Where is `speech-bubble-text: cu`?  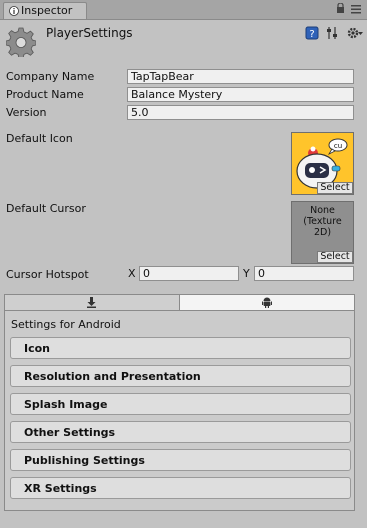 speech-bubble-text: cu is located at coordinates (338, 146).